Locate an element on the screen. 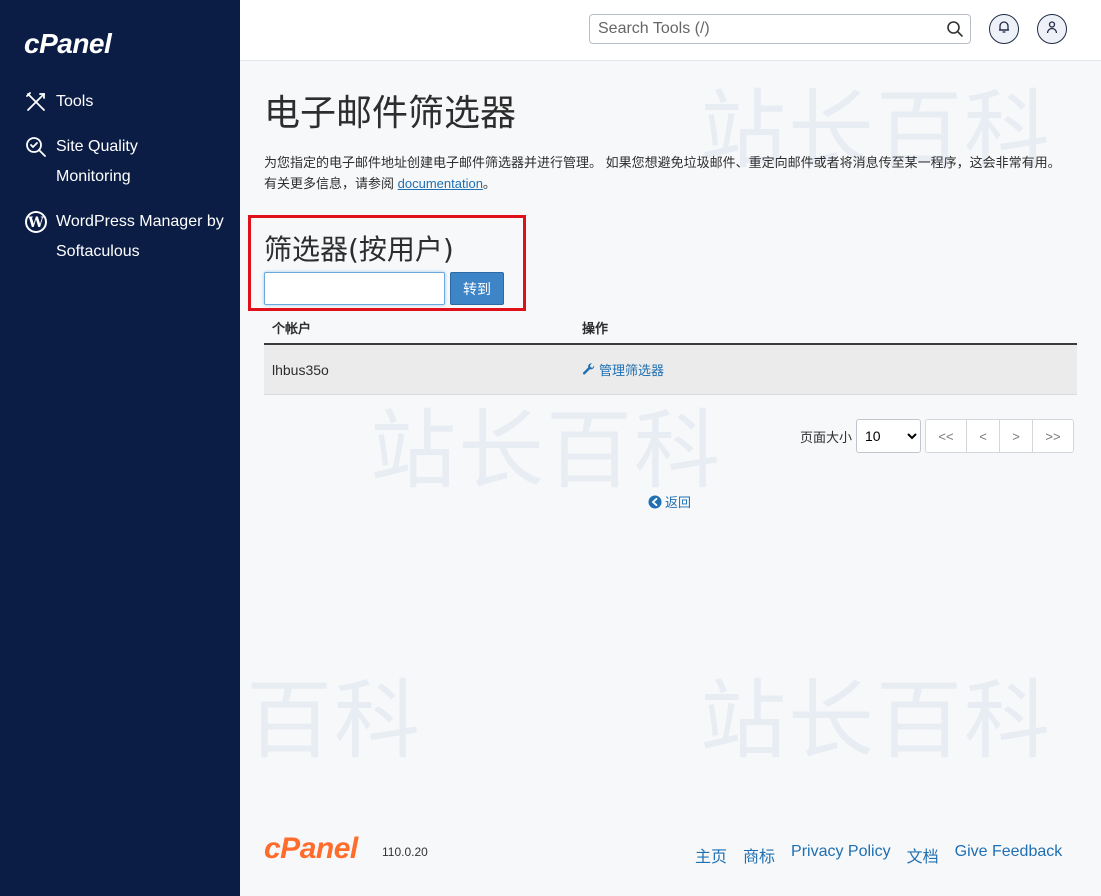 This screenshot has height=896, width=1101. wrench-icon is located at coordinates (588, 369).